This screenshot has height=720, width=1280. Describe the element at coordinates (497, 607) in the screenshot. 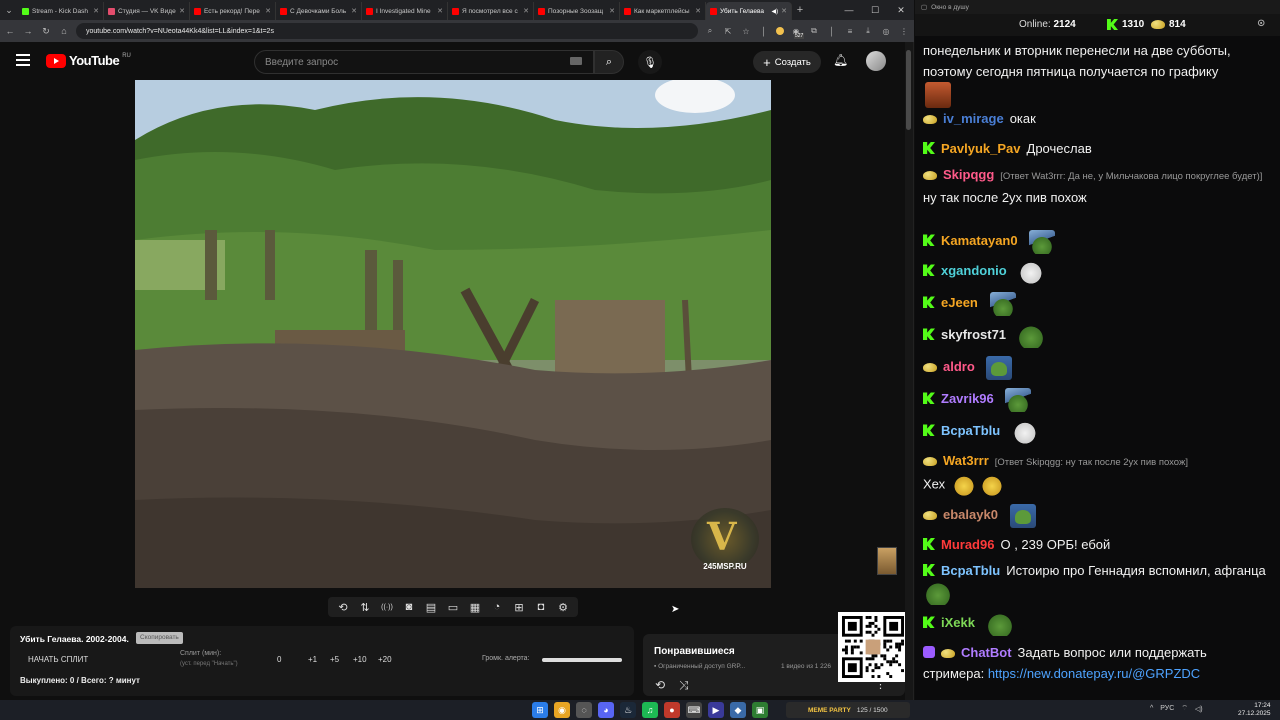

I see `speed-icon: ◔` at that location.